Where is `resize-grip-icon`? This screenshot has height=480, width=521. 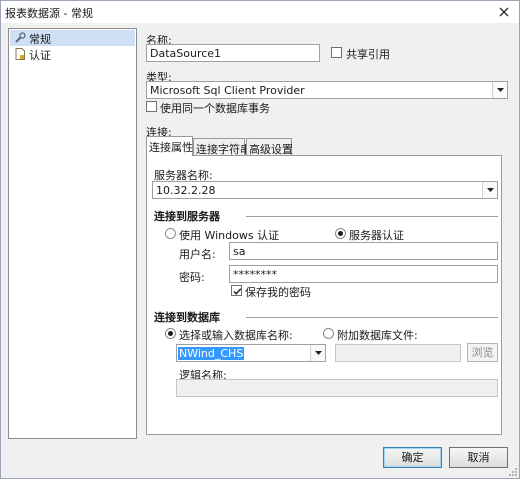
resize-grip-icon is located at coordinates (513, 472).